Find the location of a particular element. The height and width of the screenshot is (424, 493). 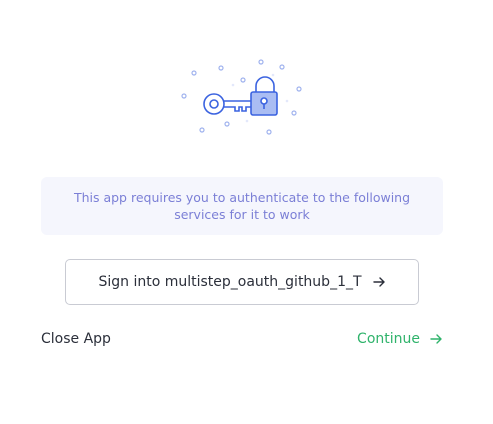

continue-button: Continue is located at coordinates (400, 339).